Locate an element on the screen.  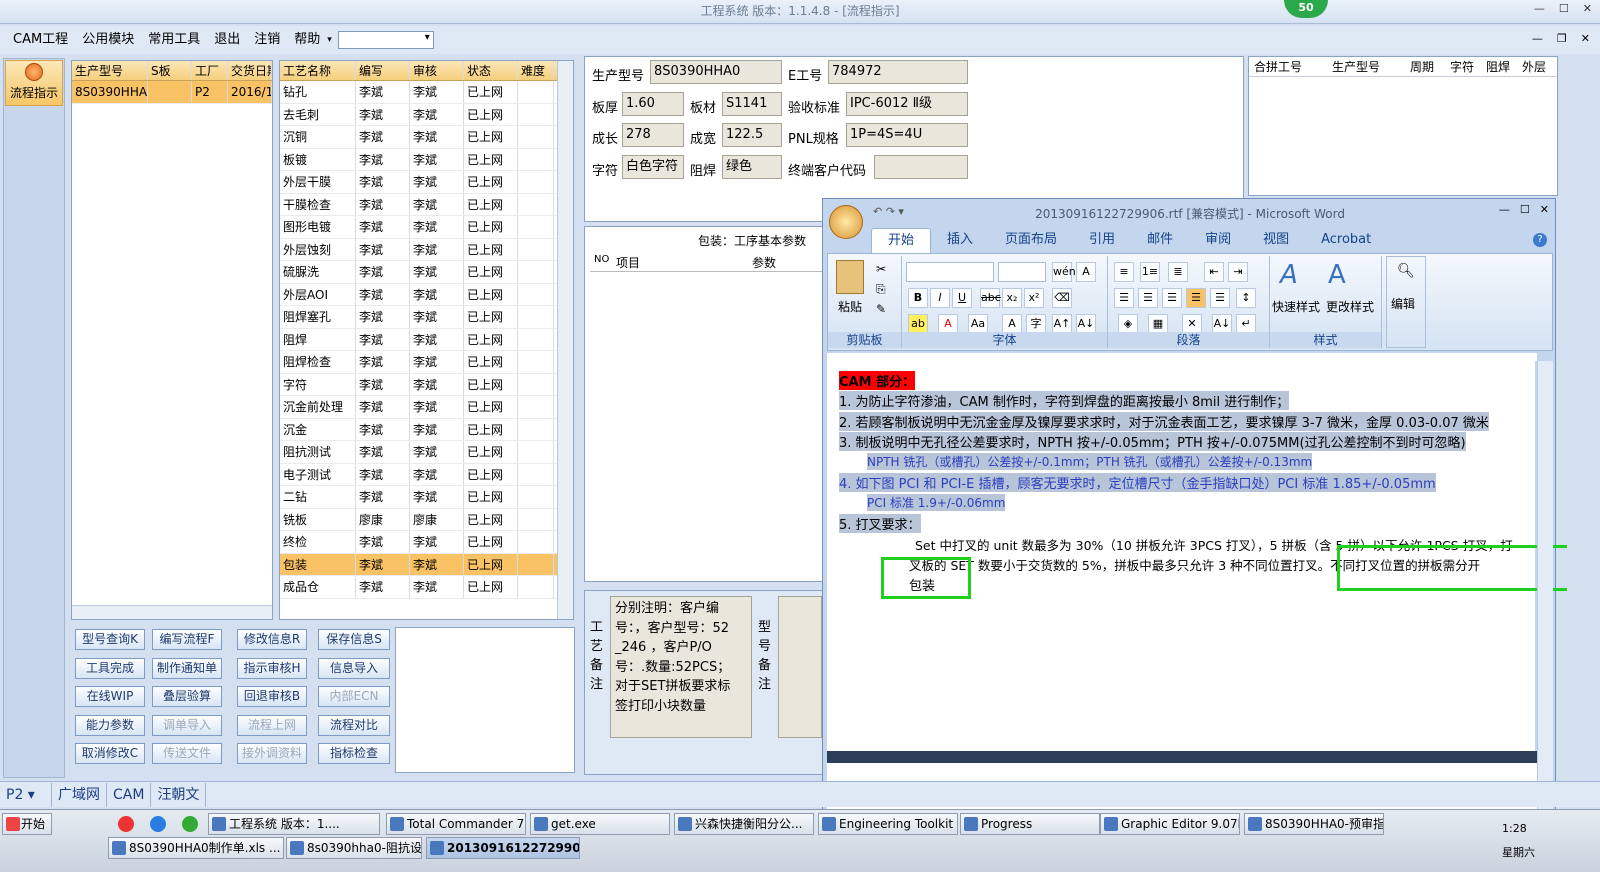
font-name-select is located at coordinates (950, 272).